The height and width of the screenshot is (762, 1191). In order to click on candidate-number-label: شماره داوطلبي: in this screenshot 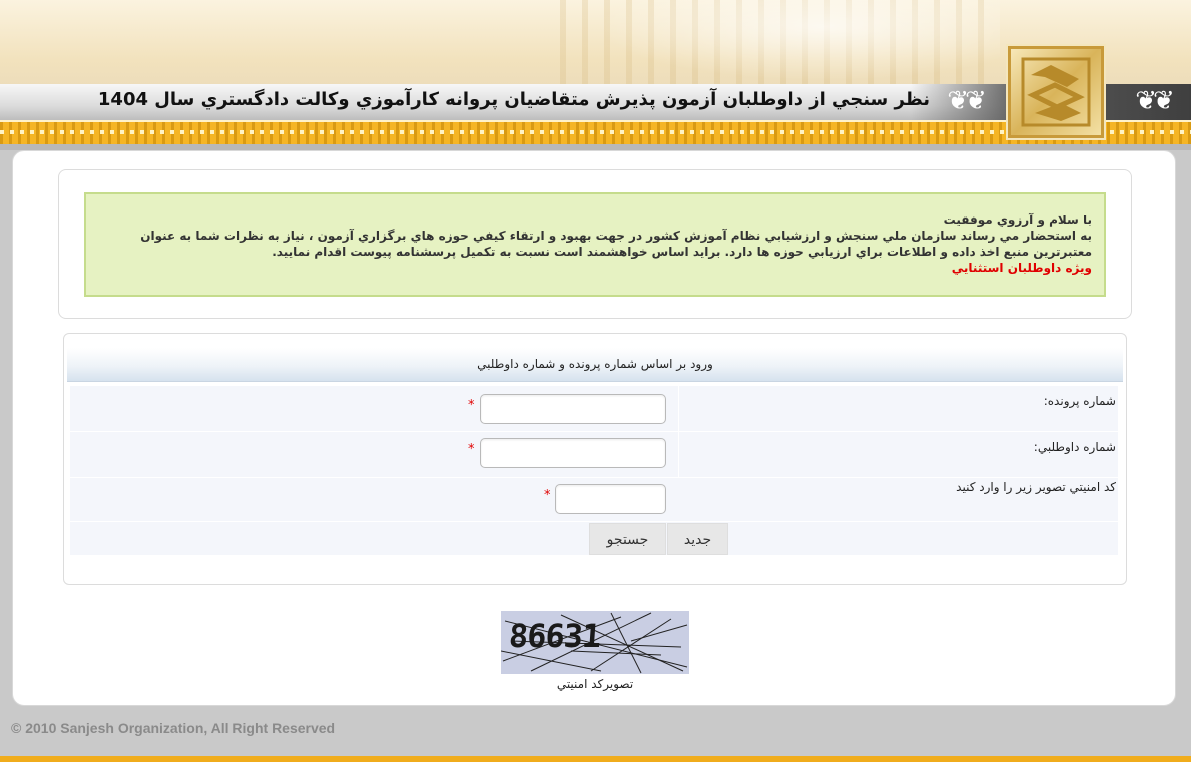, I will do `click(1074, 447)`.